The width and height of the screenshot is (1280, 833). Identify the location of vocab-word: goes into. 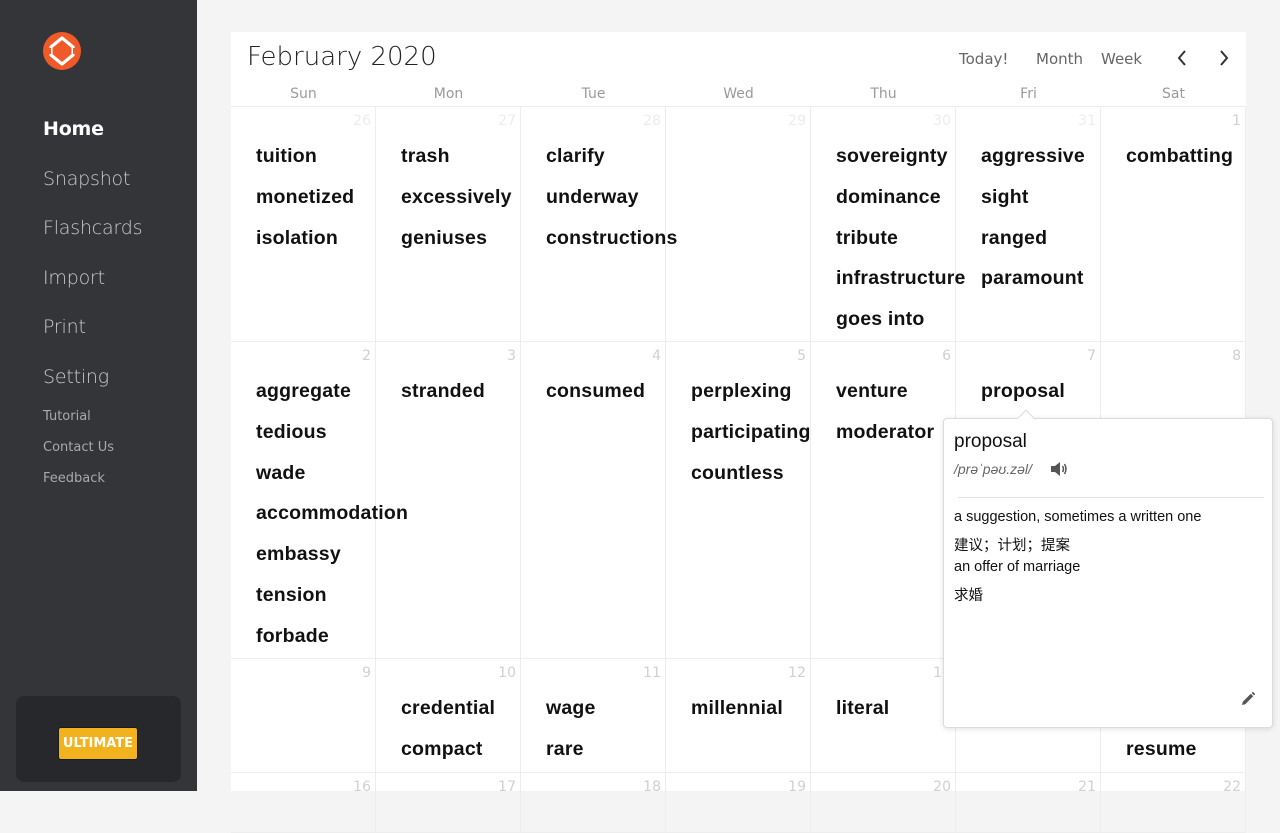
(880, 319).